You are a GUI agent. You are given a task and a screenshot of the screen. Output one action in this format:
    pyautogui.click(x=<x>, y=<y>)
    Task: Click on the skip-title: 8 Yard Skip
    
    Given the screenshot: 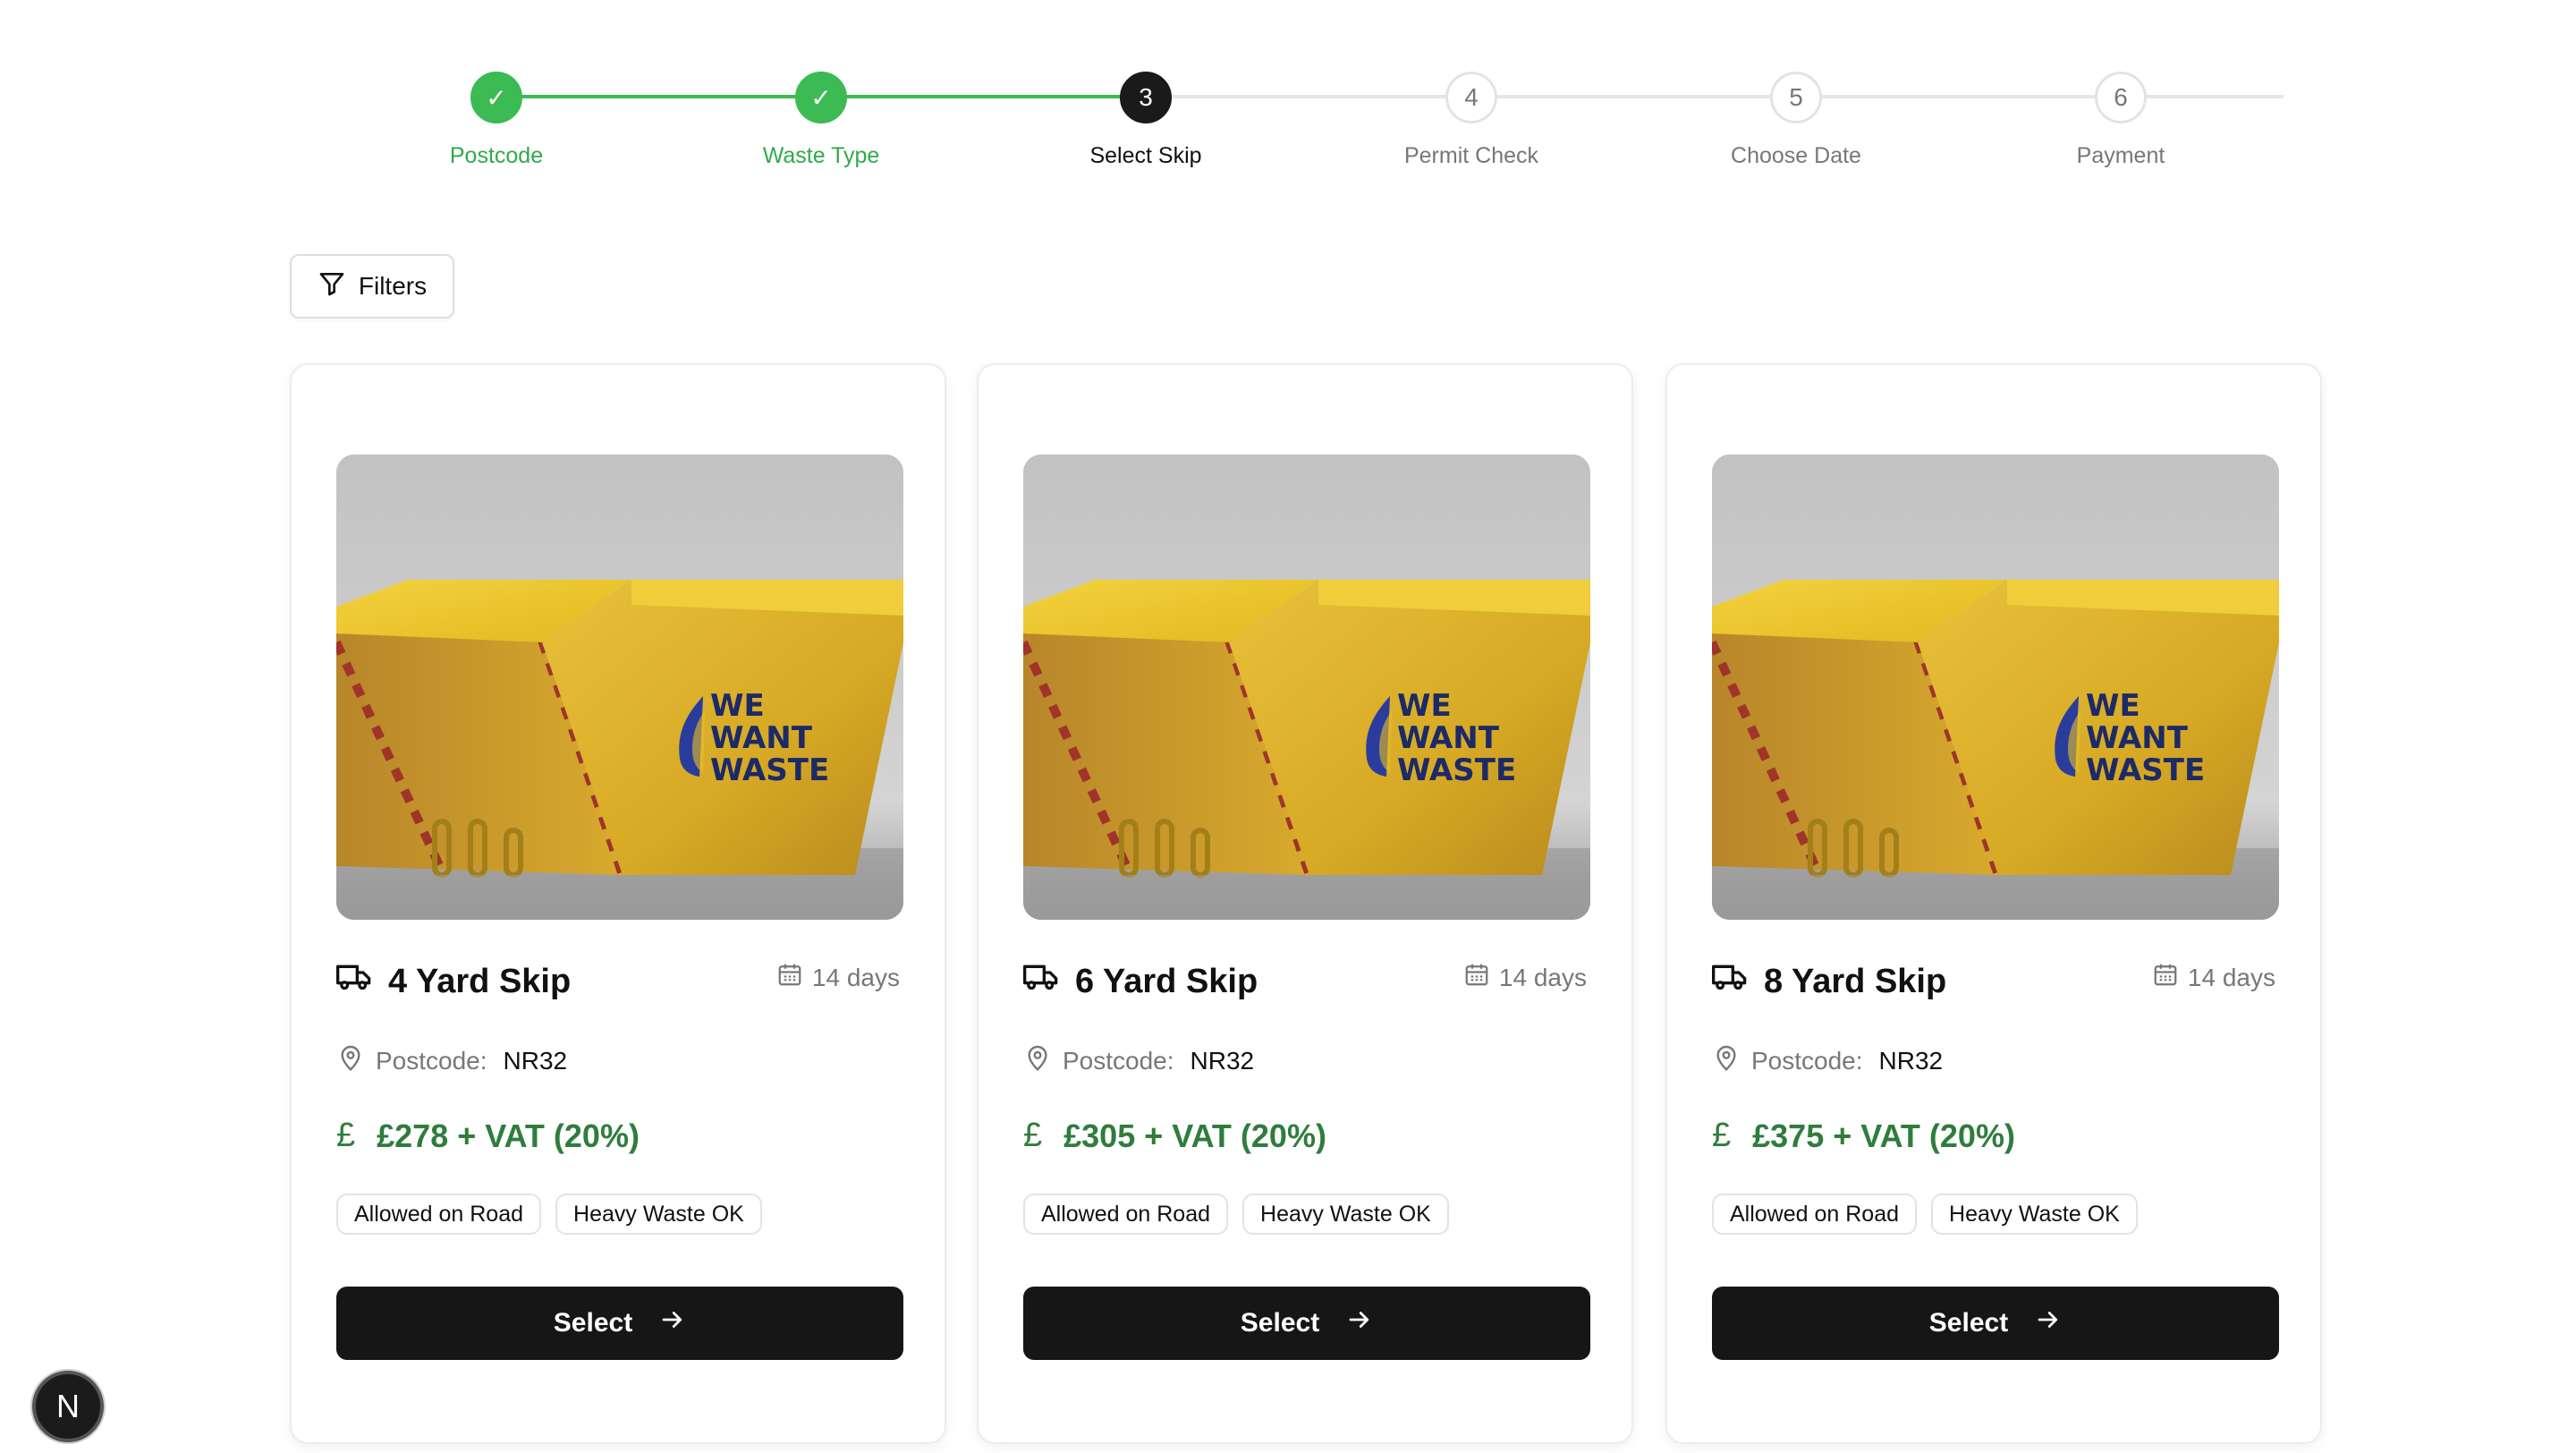 What is the action you would take?
    pyautogui.click(x=1855, y=981)
    